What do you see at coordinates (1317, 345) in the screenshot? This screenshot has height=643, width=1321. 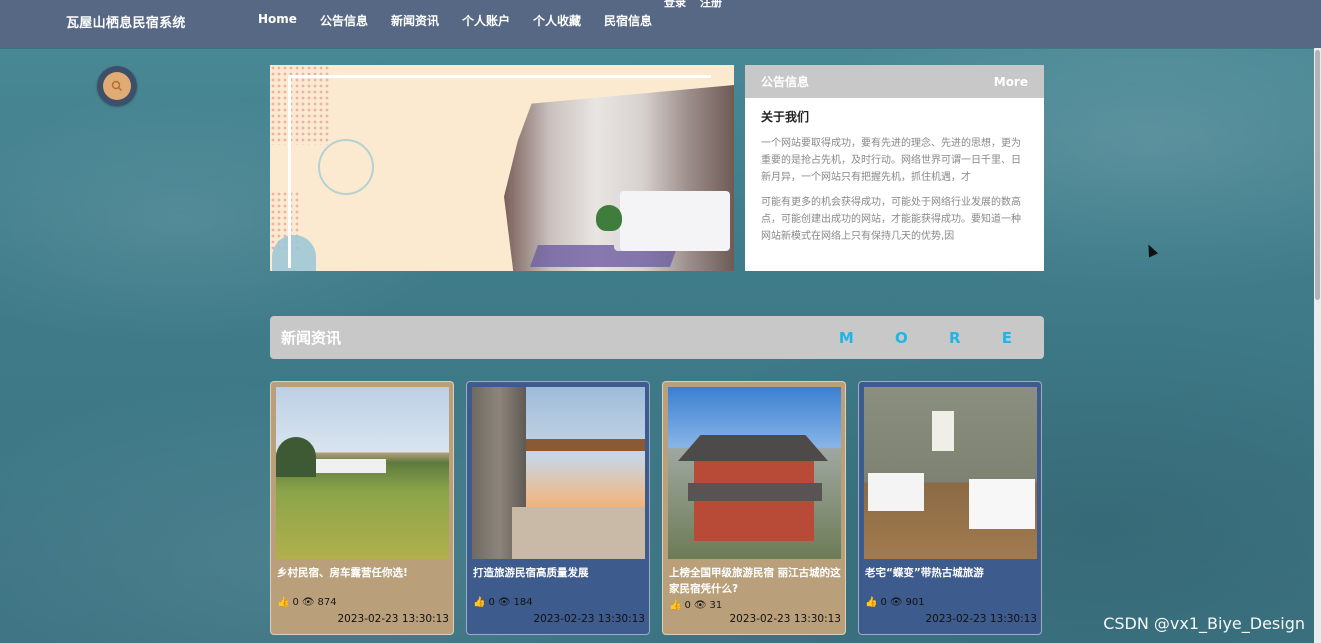 I see `page-scrollbar` at bounding box center [1317, 345].